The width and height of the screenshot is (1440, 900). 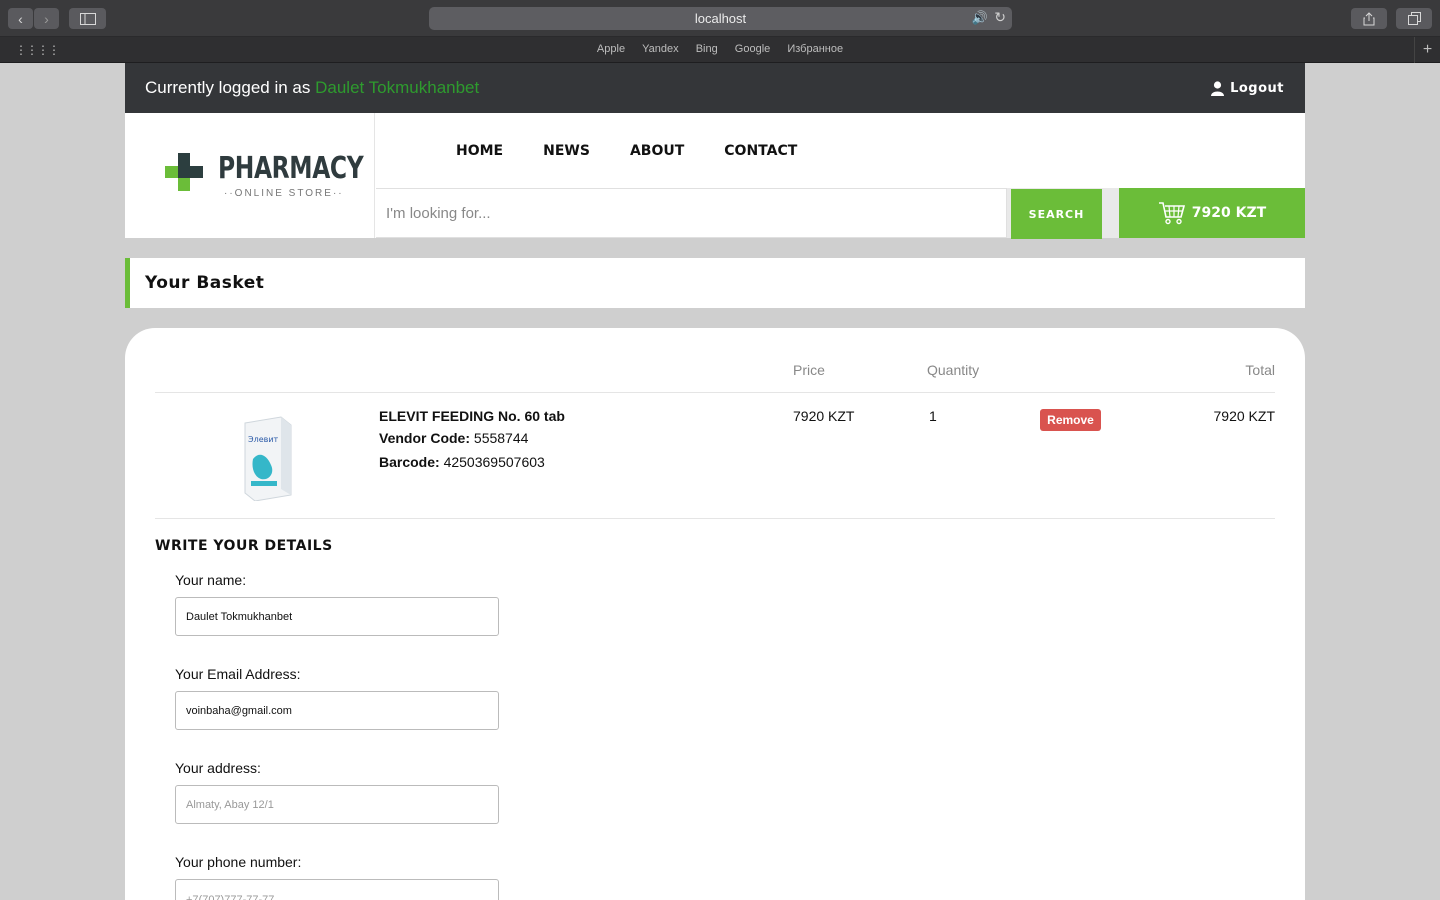 I want to click on sidebar-icon, so click(x=87, y=18).